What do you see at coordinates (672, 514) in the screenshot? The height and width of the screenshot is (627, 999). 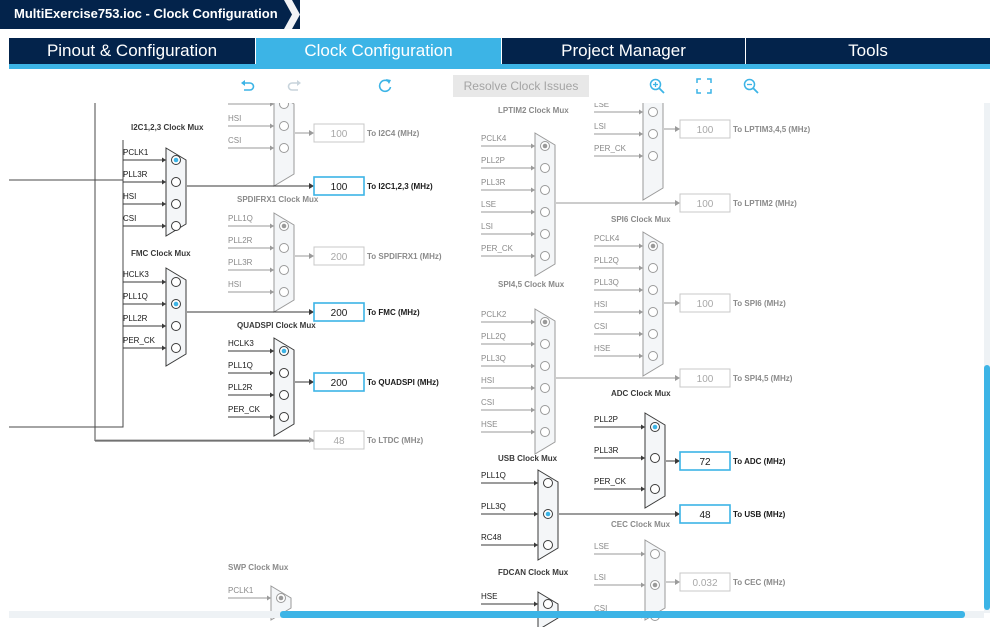 I see `clock-output: 48 To USB (MHz)` at bounding box center [672, 514].